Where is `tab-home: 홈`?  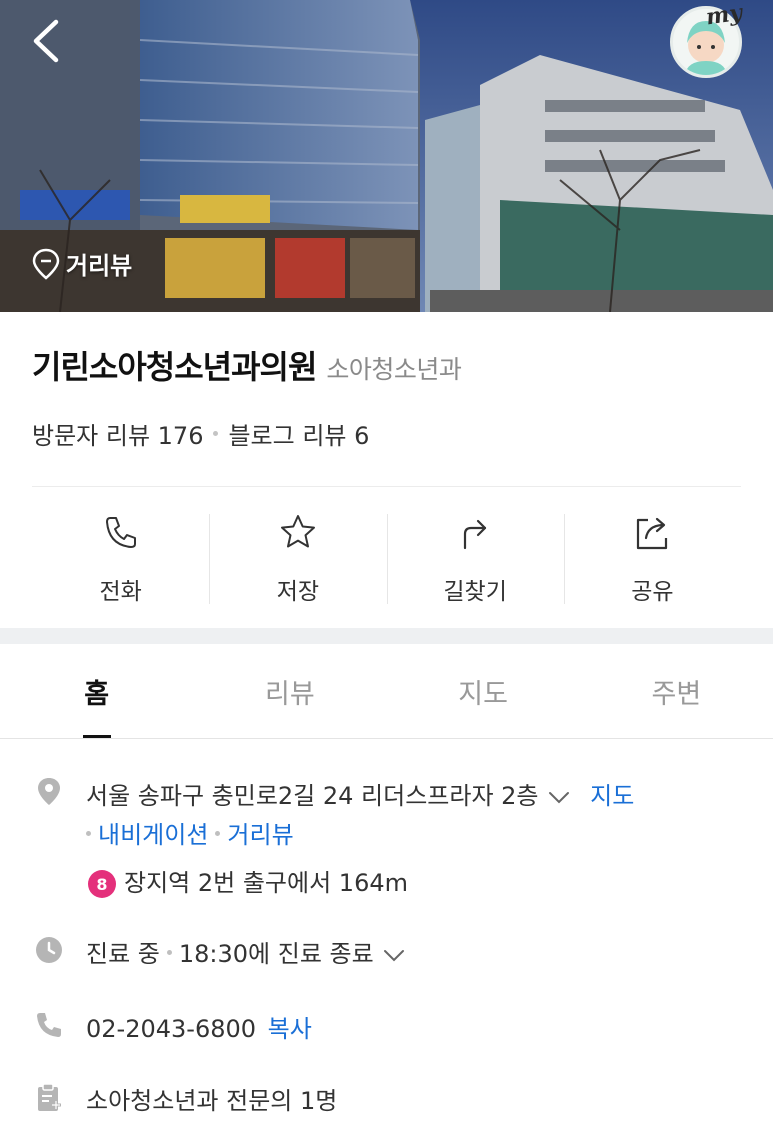 tab-home: 홈 is located at coordinates (96, 691).